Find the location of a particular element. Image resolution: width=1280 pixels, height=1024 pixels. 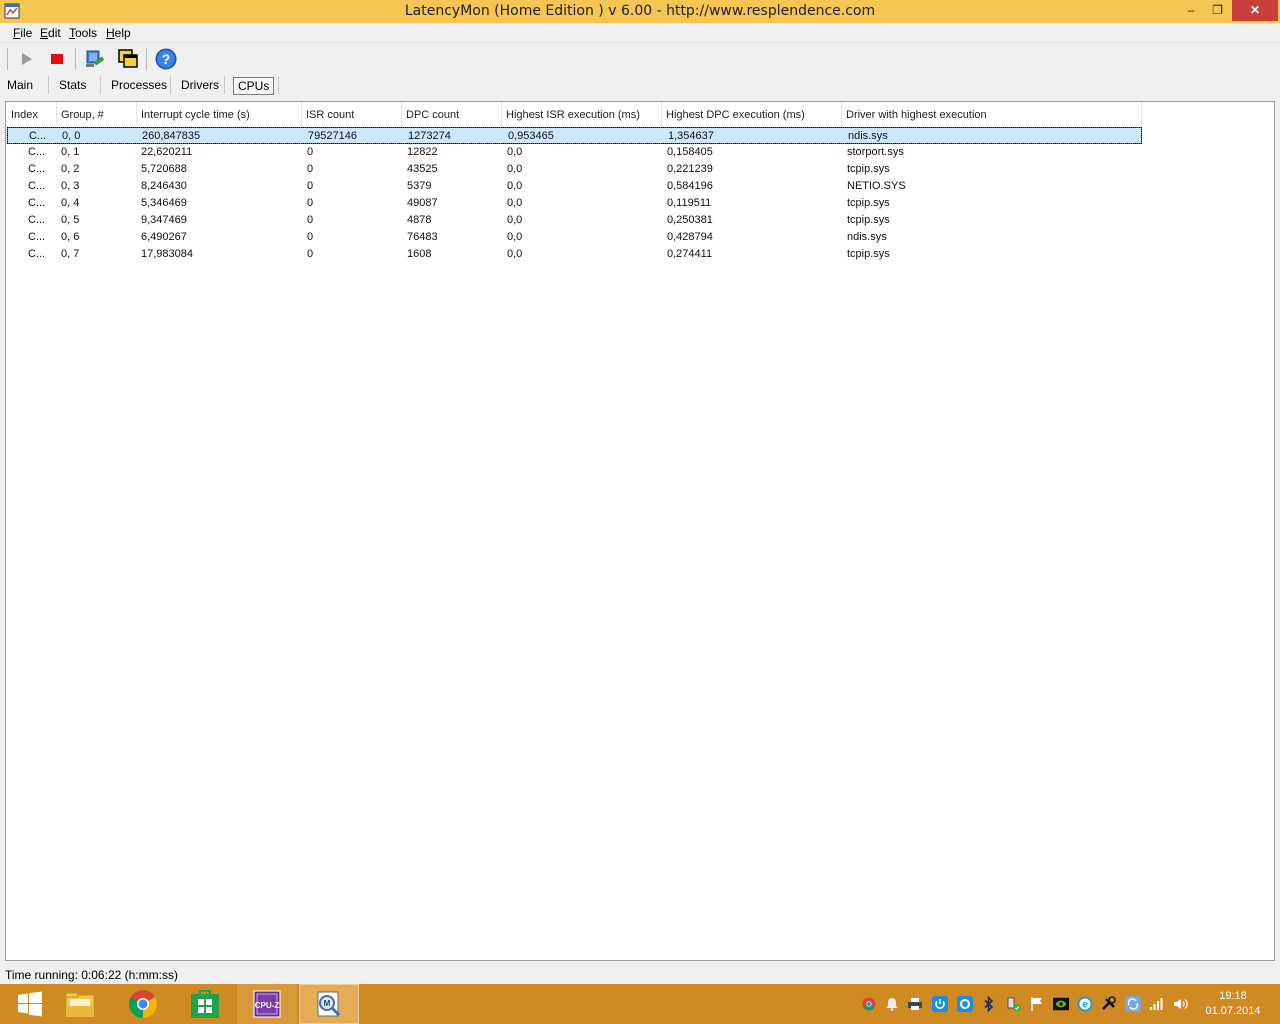

taskbar-cpuz: CPU-Z is located at coordinates (267, 1004).